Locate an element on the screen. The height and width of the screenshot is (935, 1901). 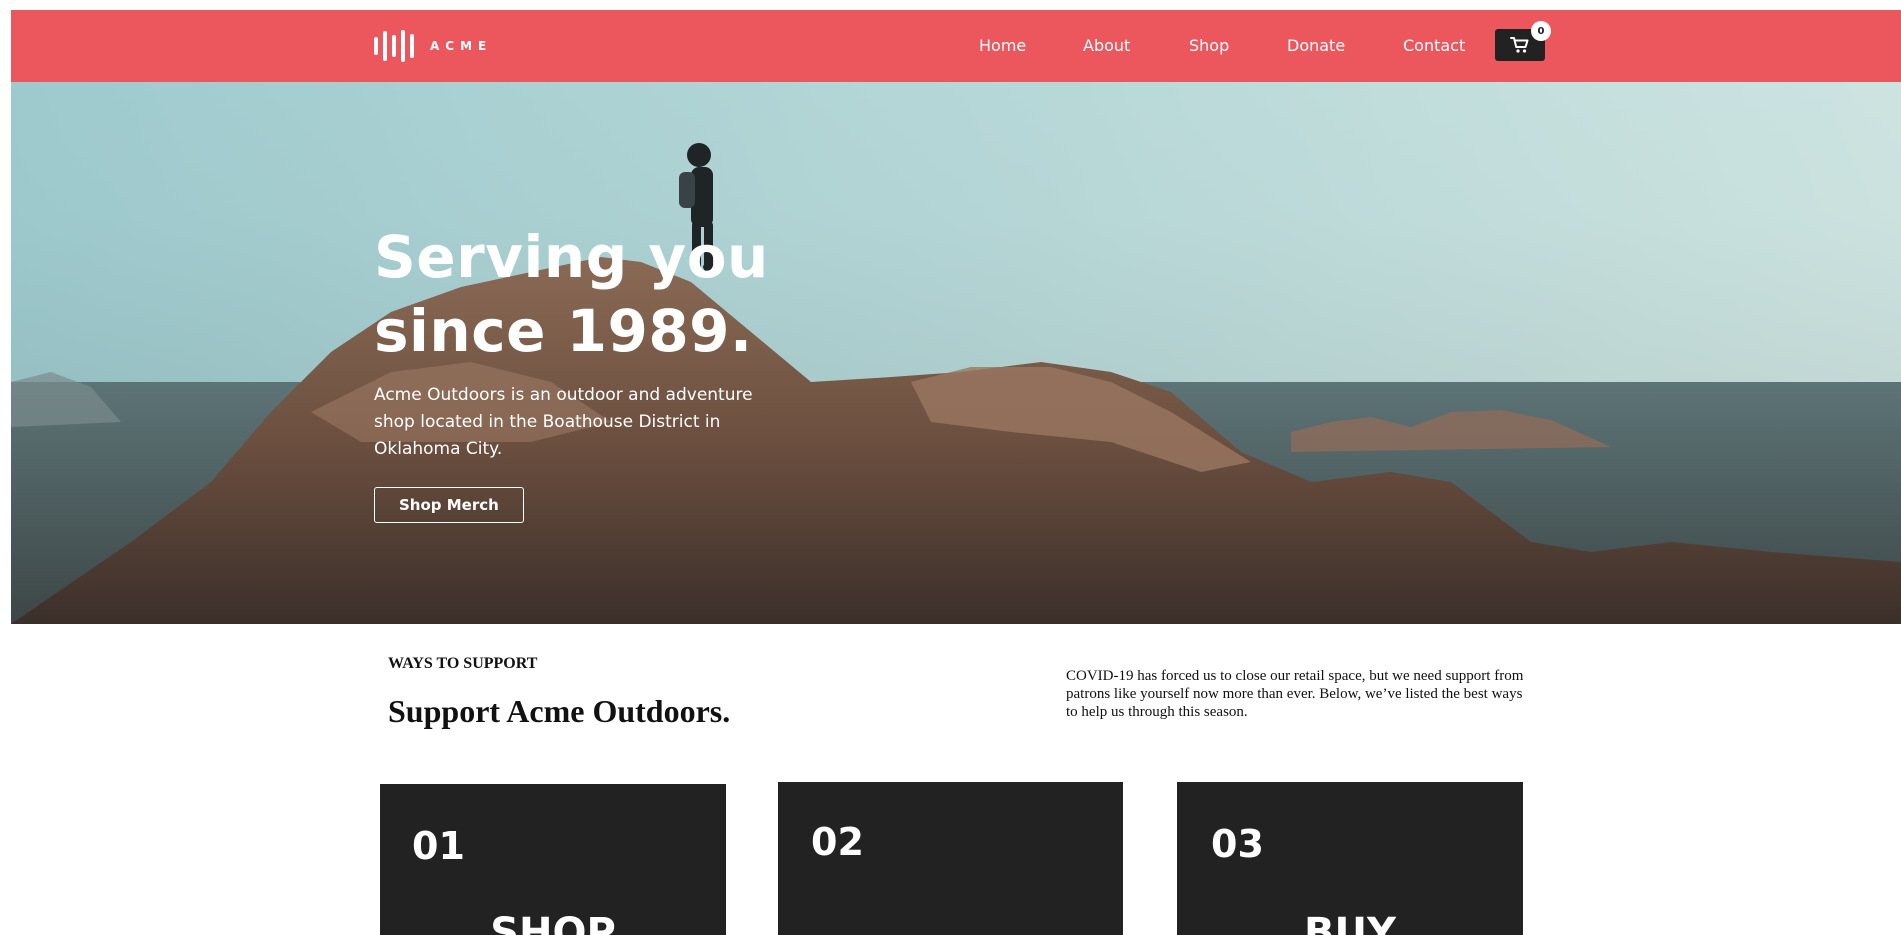
card-title: SHOP is located at coordinates (553, 922).